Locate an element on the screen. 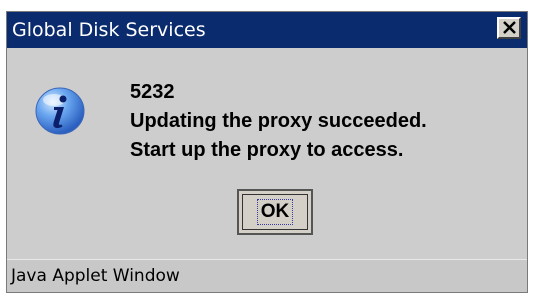 Image resolution: width=534 pixels, height=298 pixels. window-title: Global Disk Services is located at coordinates (109, 30).